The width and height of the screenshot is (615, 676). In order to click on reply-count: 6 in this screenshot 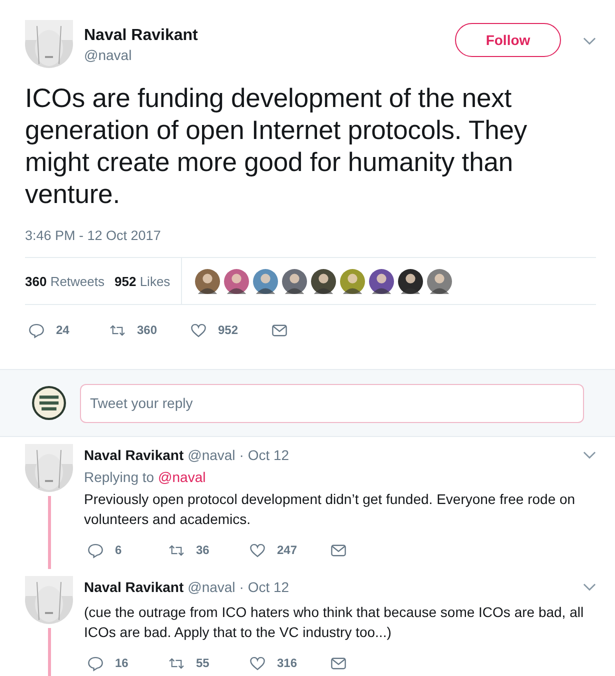, I will do `click(118, 550)`.